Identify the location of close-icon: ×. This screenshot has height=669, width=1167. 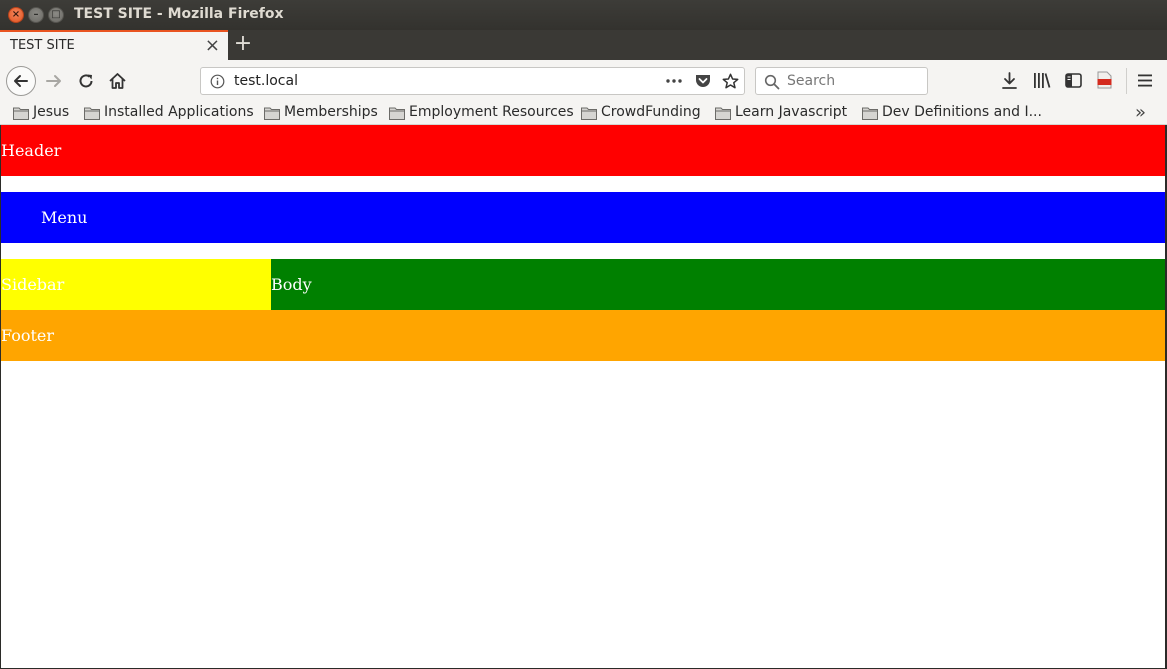
(16, 14).